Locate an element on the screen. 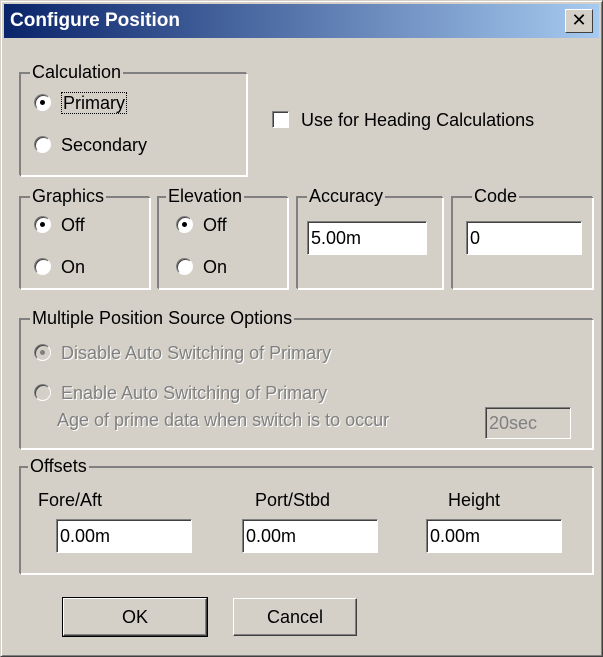 Image resolution: width=603 pixels, height=657 pixels. height-input is located at coordinates (494, 536).